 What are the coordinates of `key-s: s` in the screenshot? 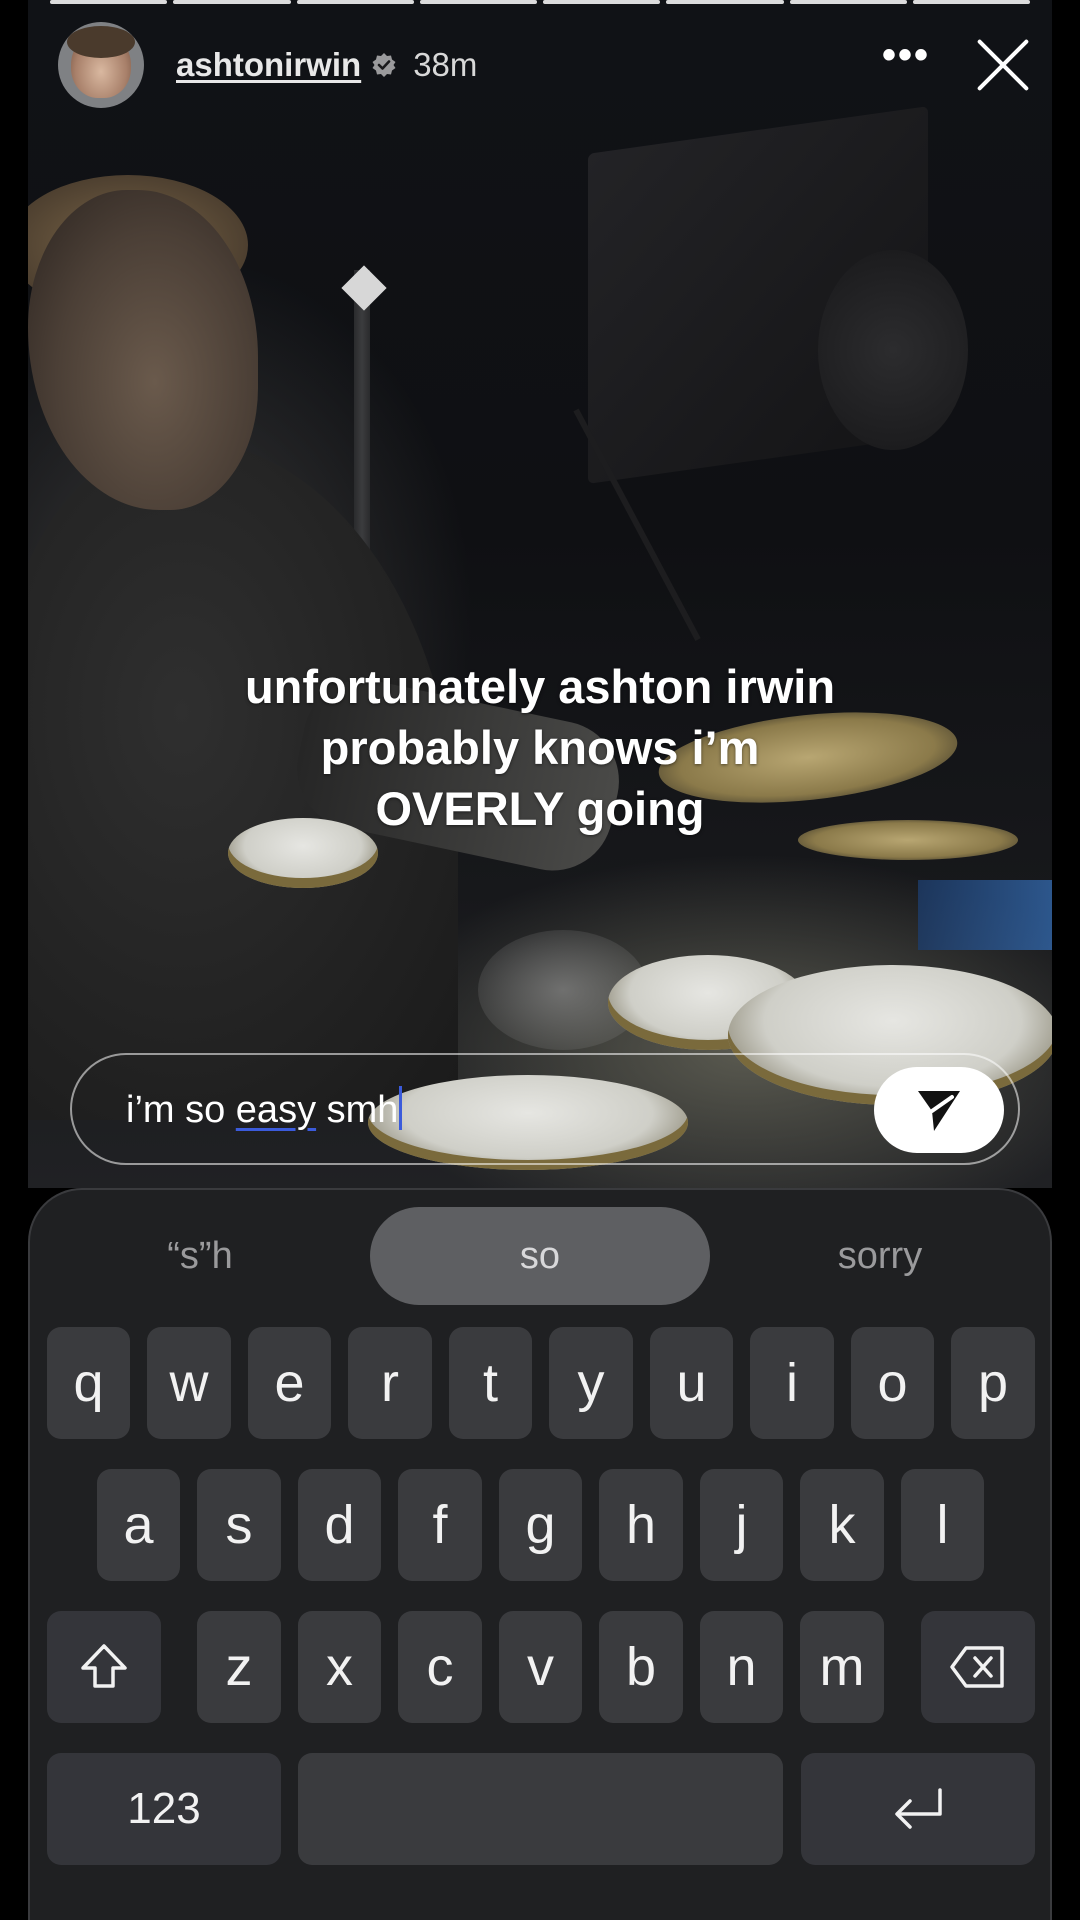 It's located at (239, 1525).